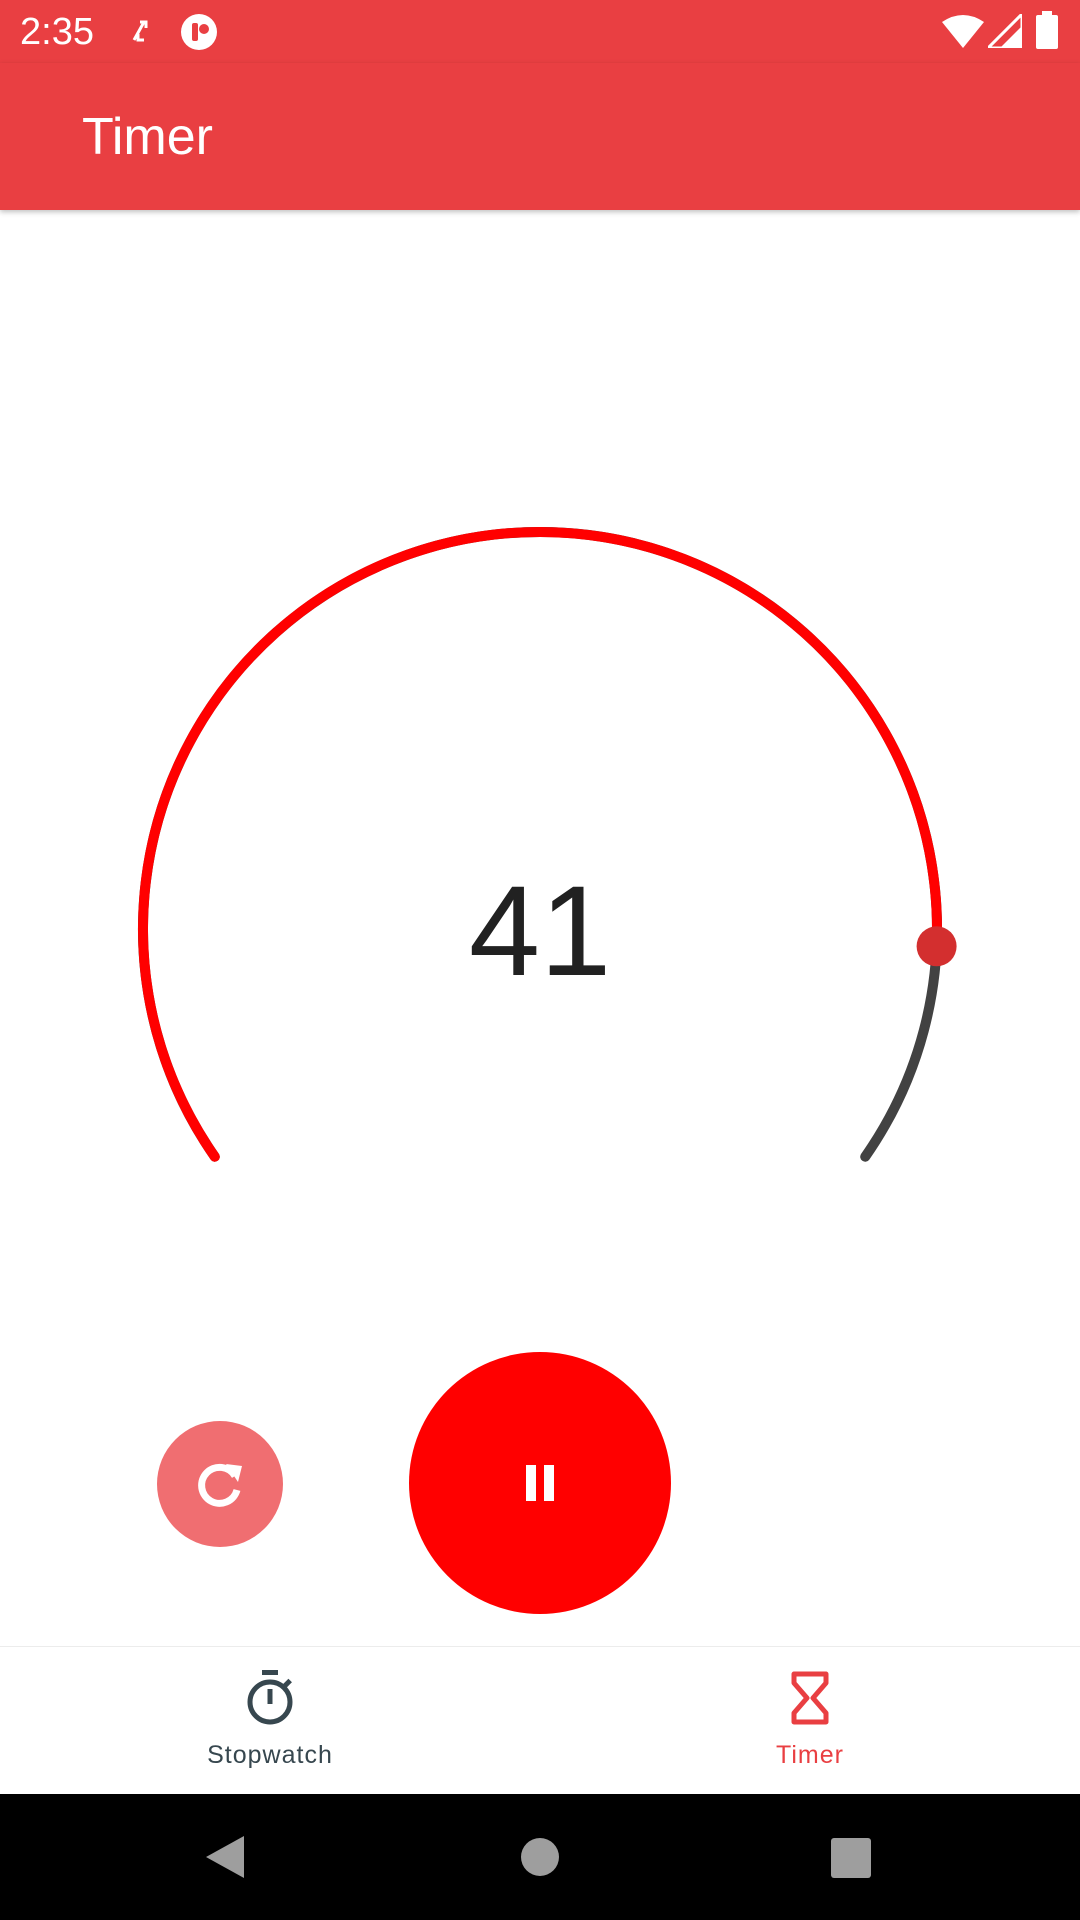 The height and width of the screenshot is (1920, 1080). Describe the element at coordinates (270, 1697) in the screenshot. I see `stopwatch-icon` at that location.